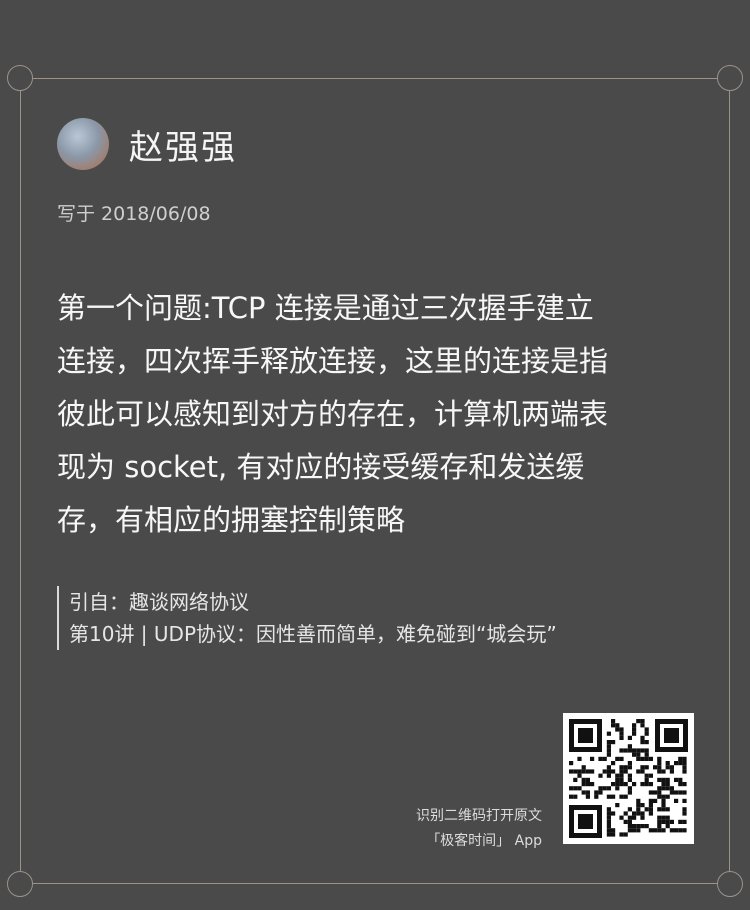  I want to click on qr-hint-line: 识别二维码打开原文, so click(479, 816).